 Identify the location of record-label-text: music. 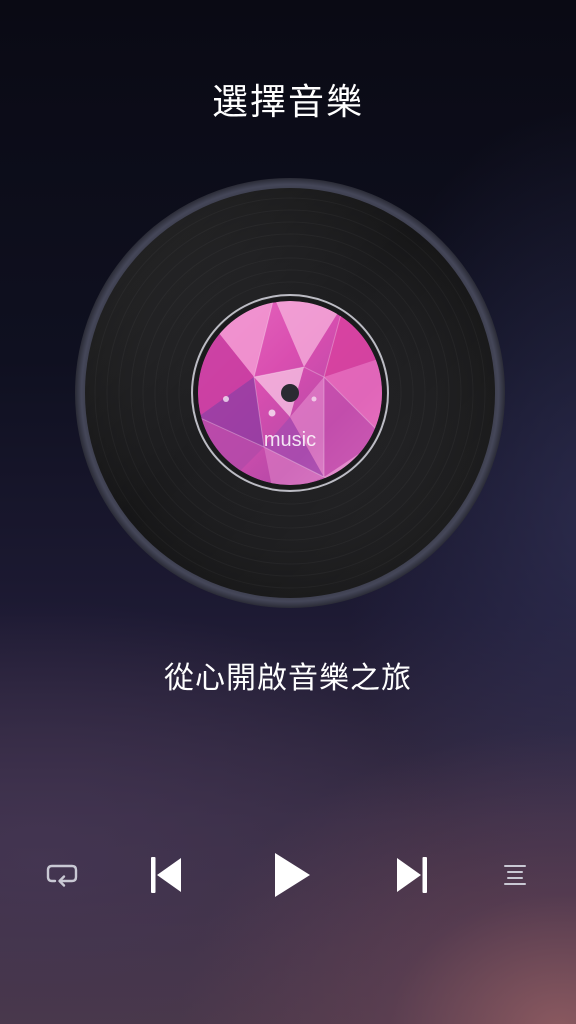
(290, 440).